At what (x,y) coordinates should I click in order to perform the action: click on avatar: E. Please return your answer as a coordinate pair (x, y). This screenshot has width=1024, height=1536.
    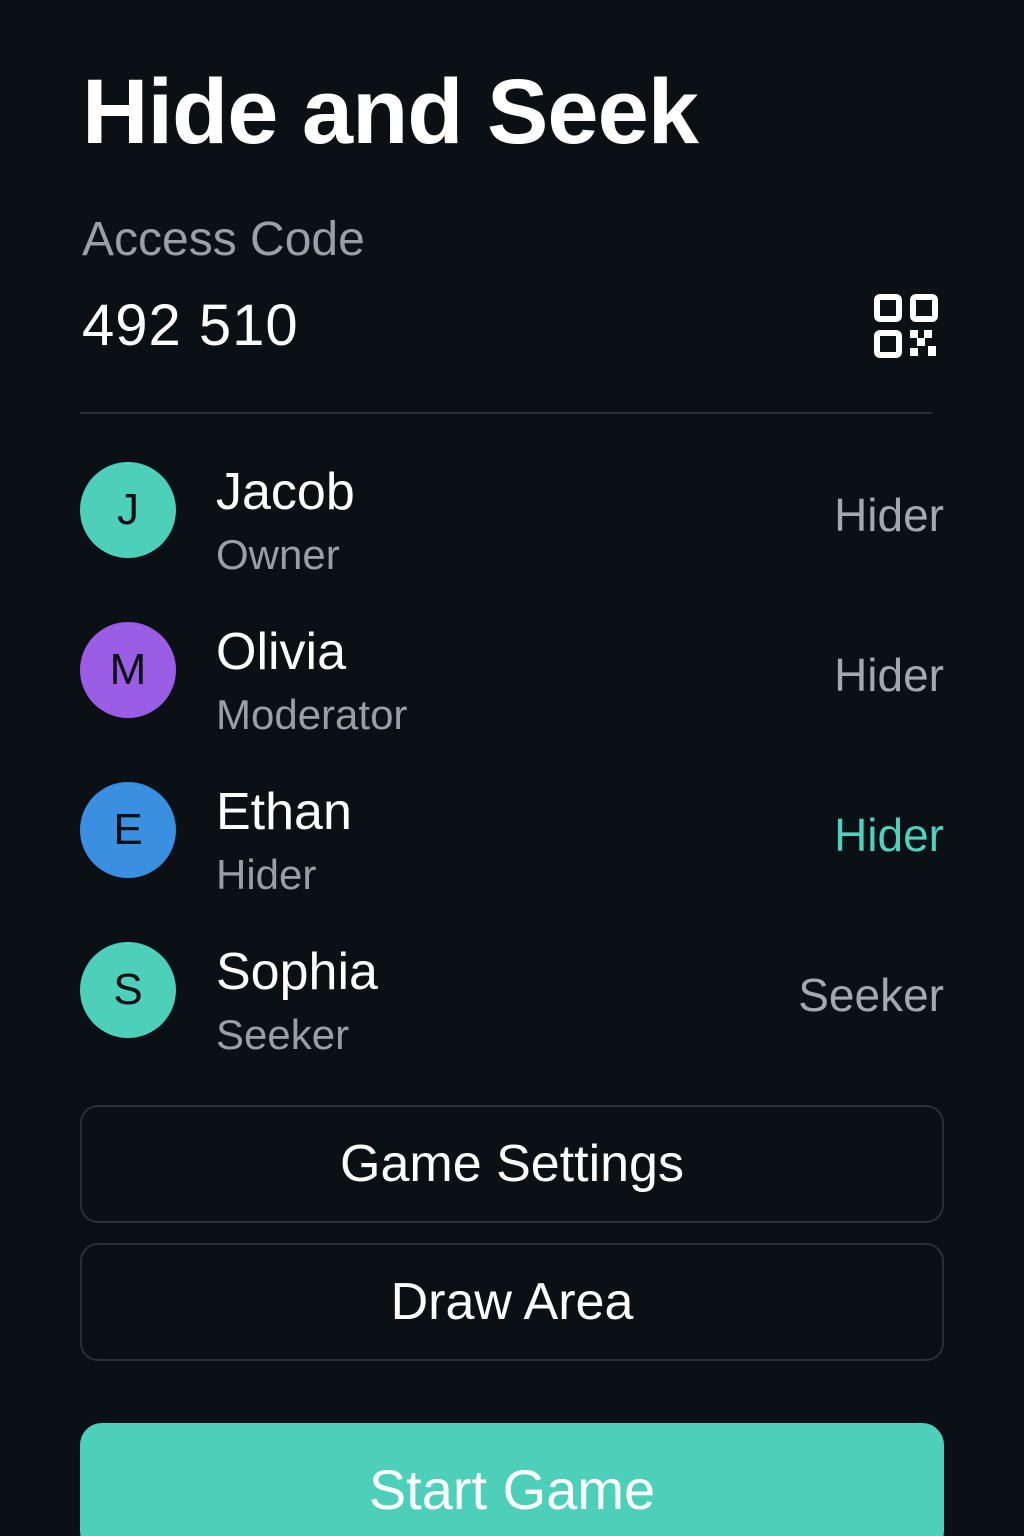
    Looking at the image, I should click on (128, 830).